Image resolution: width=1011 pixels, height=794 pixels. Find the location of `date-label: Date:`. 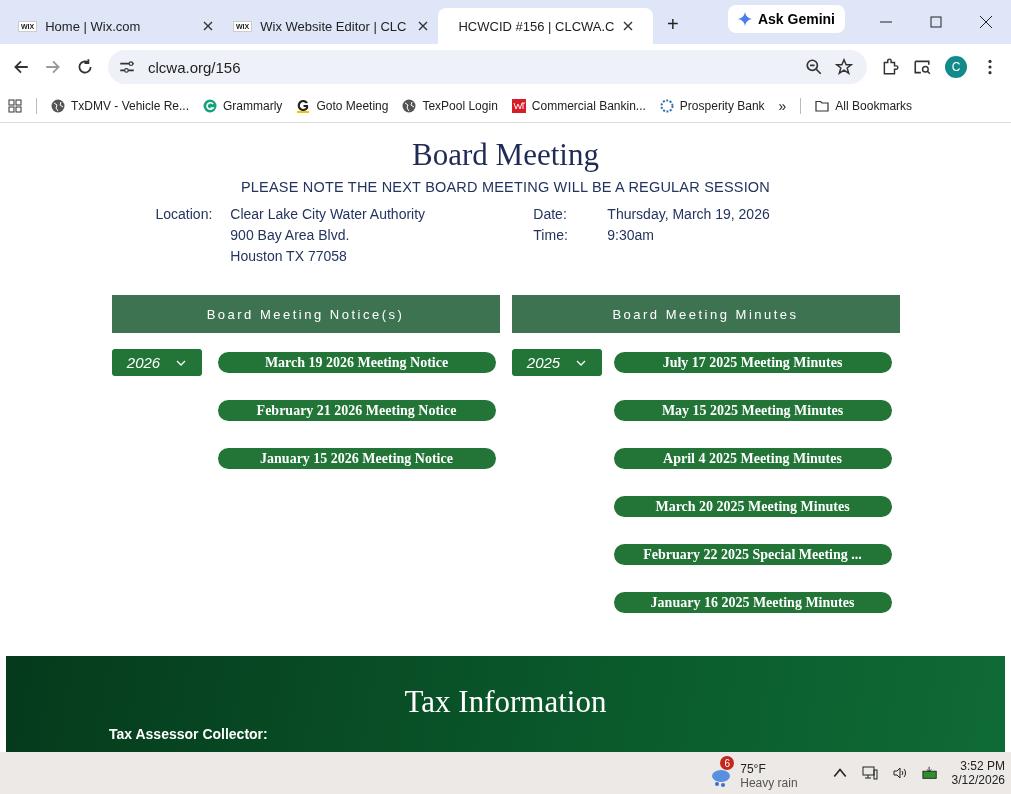

date-label: Date: is located at coordinates (550, 214).